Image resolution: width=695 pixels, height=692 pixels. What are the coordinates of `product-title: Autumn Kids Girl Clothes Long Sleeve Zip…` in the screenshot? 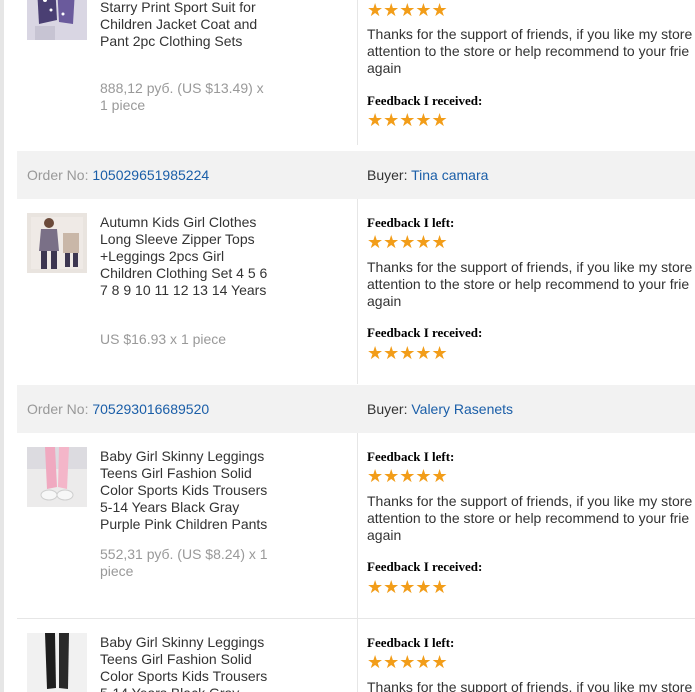 It's located at (187, 256).